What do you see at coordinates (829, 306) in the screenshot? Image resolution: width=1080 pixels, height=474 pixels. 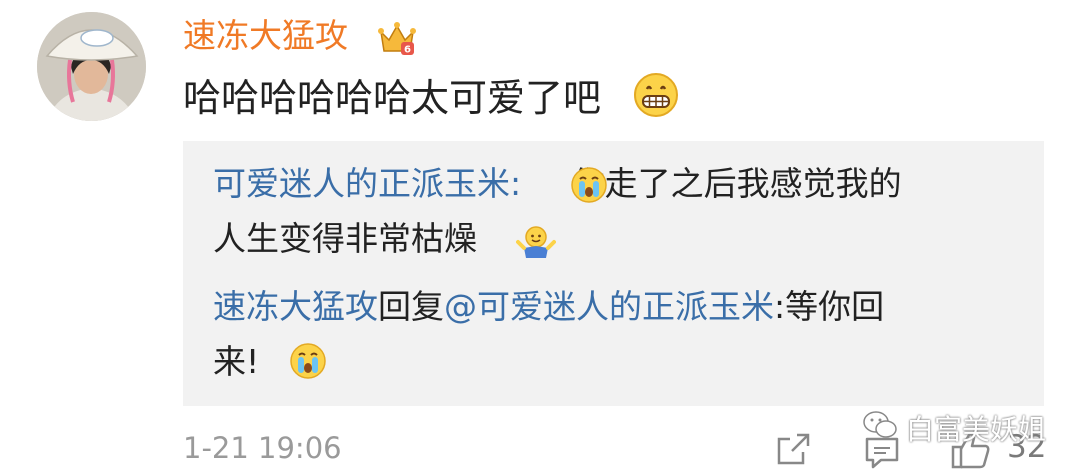 I see `reply-text-line-1: :等你回` at bounding box center [829, 306].